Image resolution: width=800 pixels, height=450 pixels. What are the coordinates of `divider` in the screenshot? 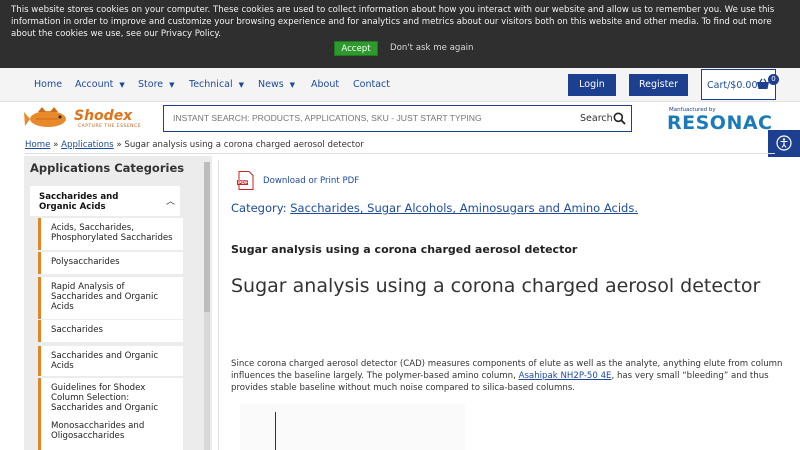 It's located at (400, 153).